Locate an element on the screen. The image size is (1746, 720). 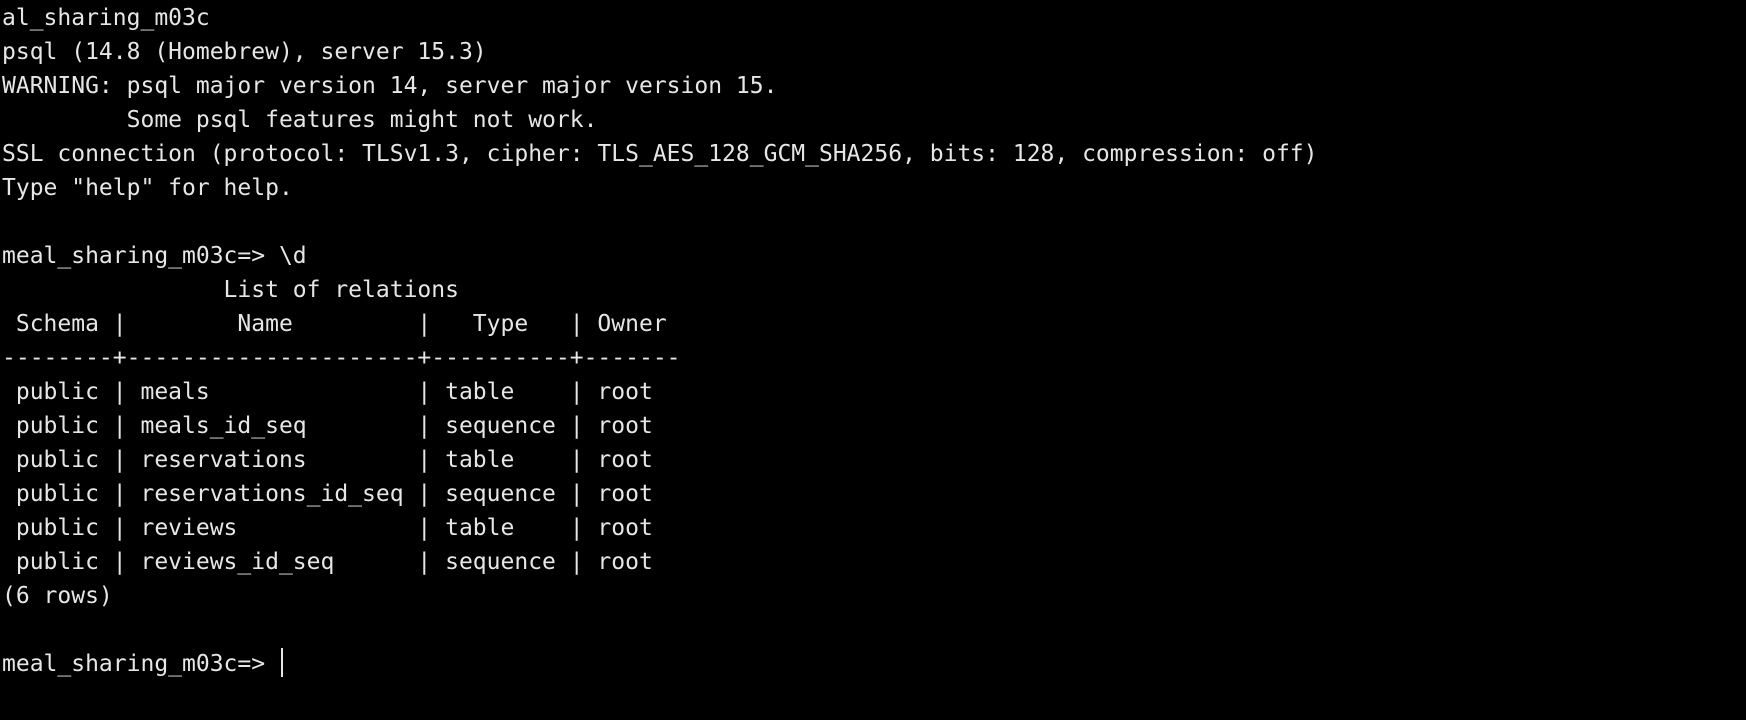
table-header: Schema | Name | Type | Owner is located at coordinates (334, 324).